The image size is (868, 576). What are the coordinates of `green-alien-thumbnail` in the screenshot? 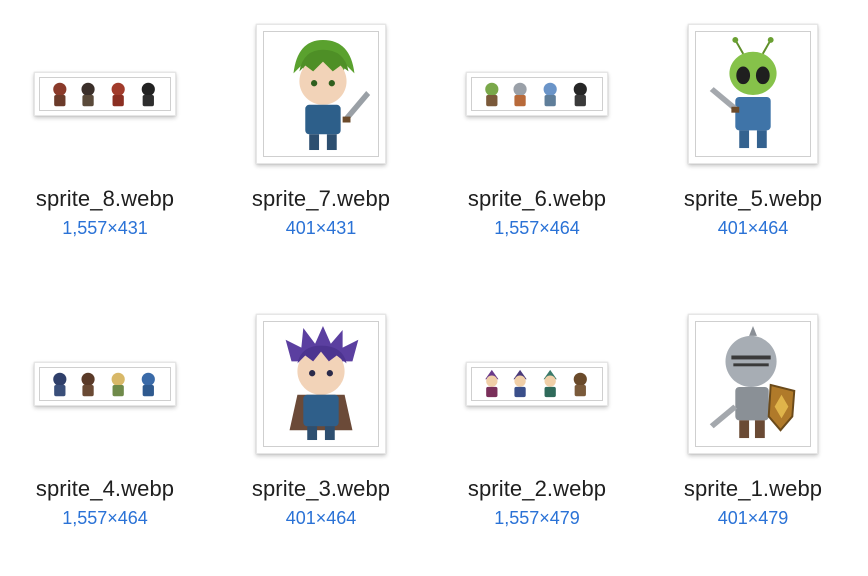 It's located at (753, 94).